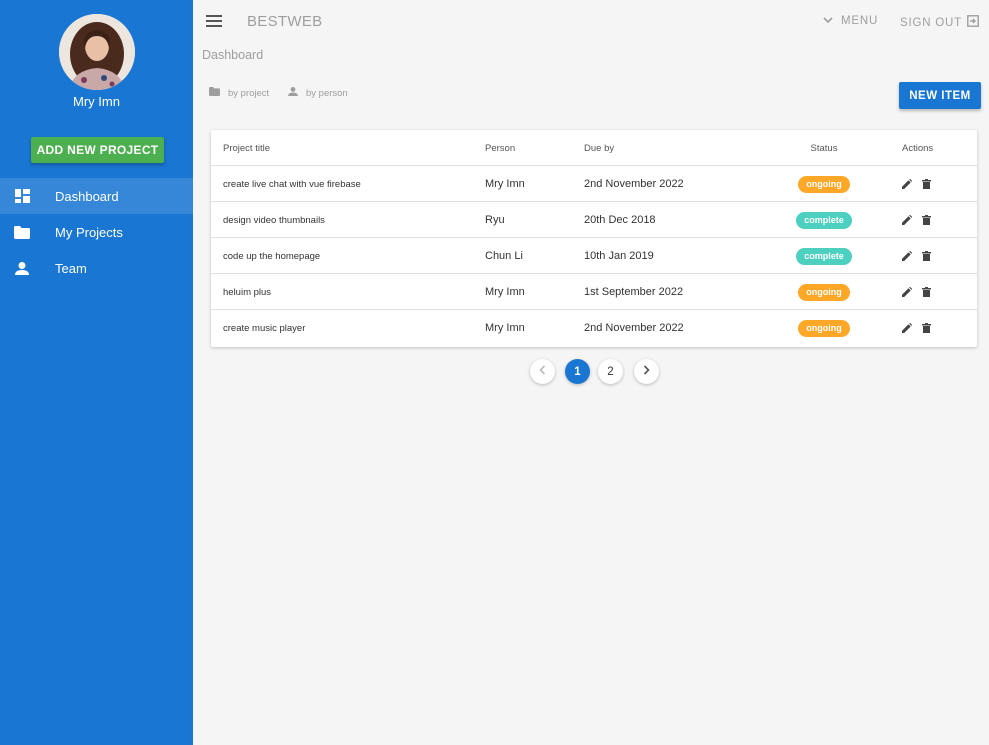  I want to click on sort-by-person-label: by person, so click(327, 93).